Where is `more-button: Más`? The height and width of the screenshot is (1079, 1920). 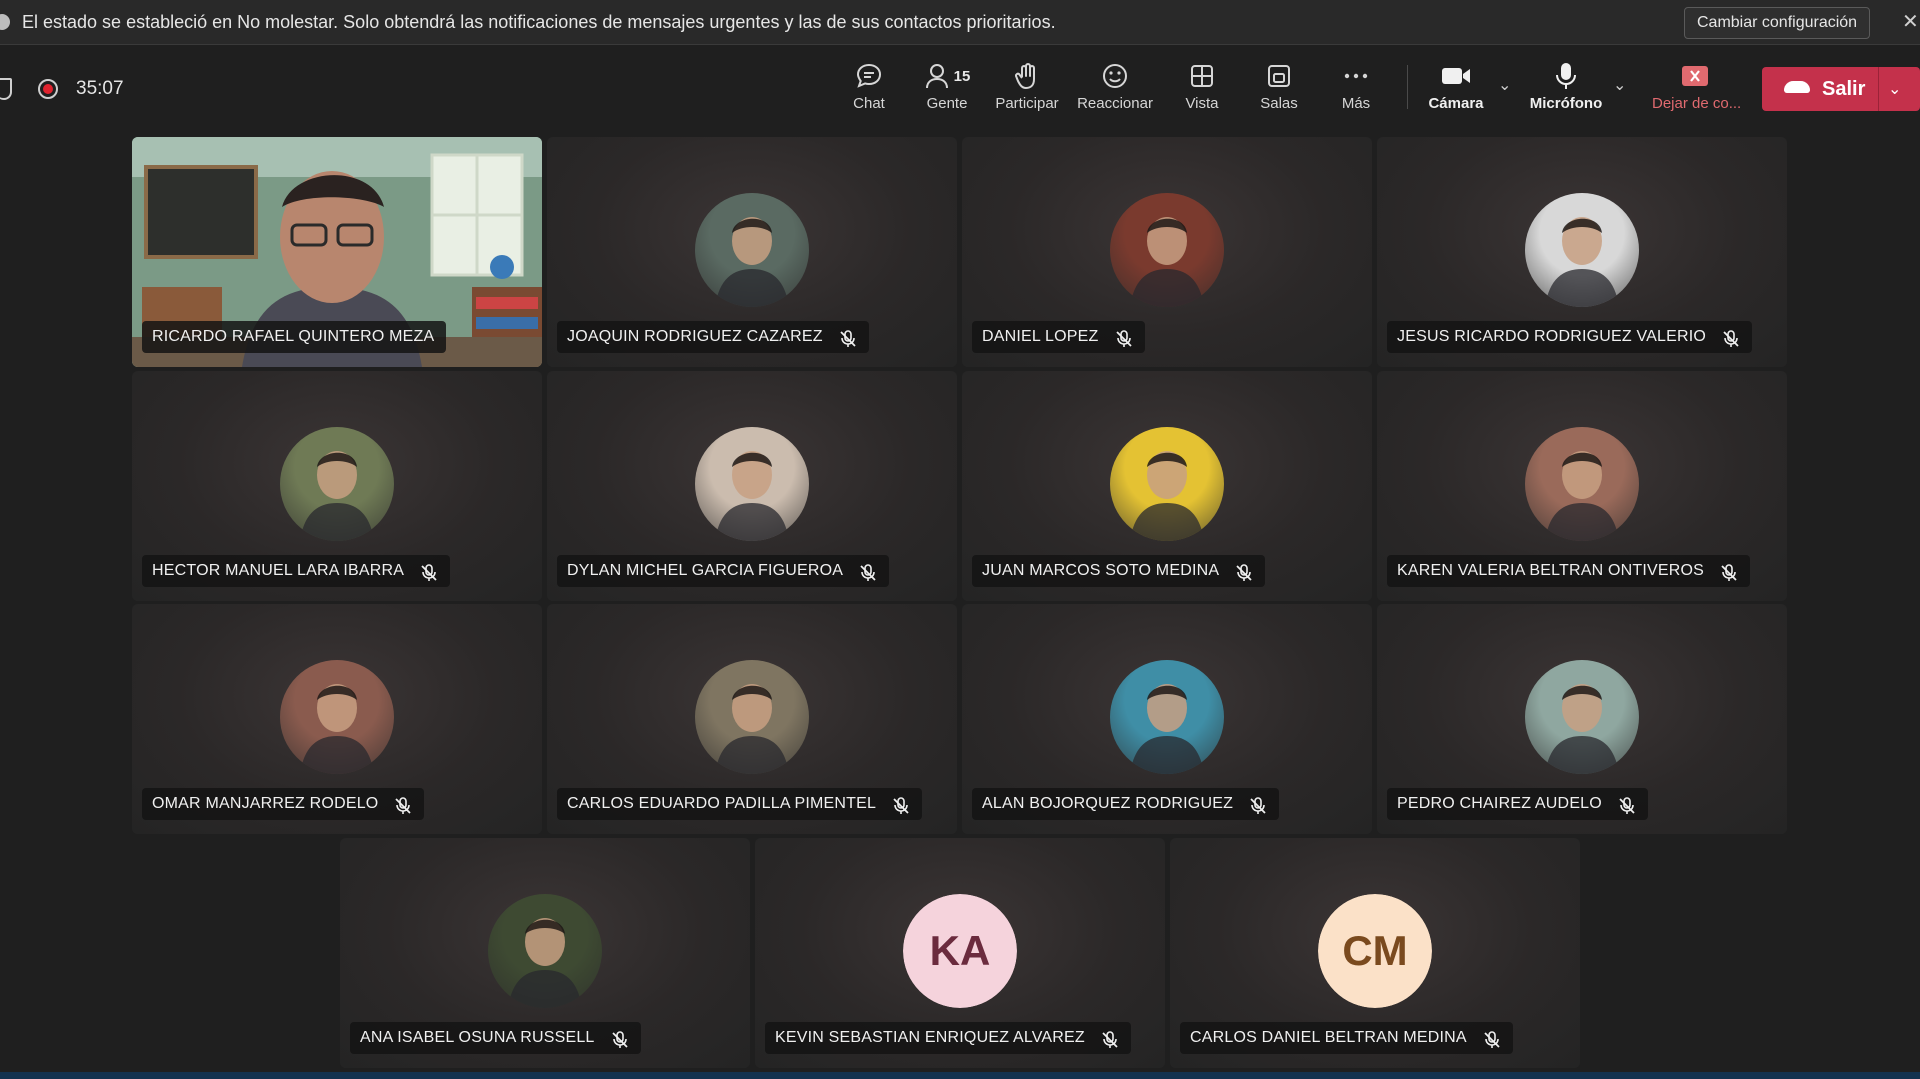
more-button: Más is located at coordinates (1356, 85).